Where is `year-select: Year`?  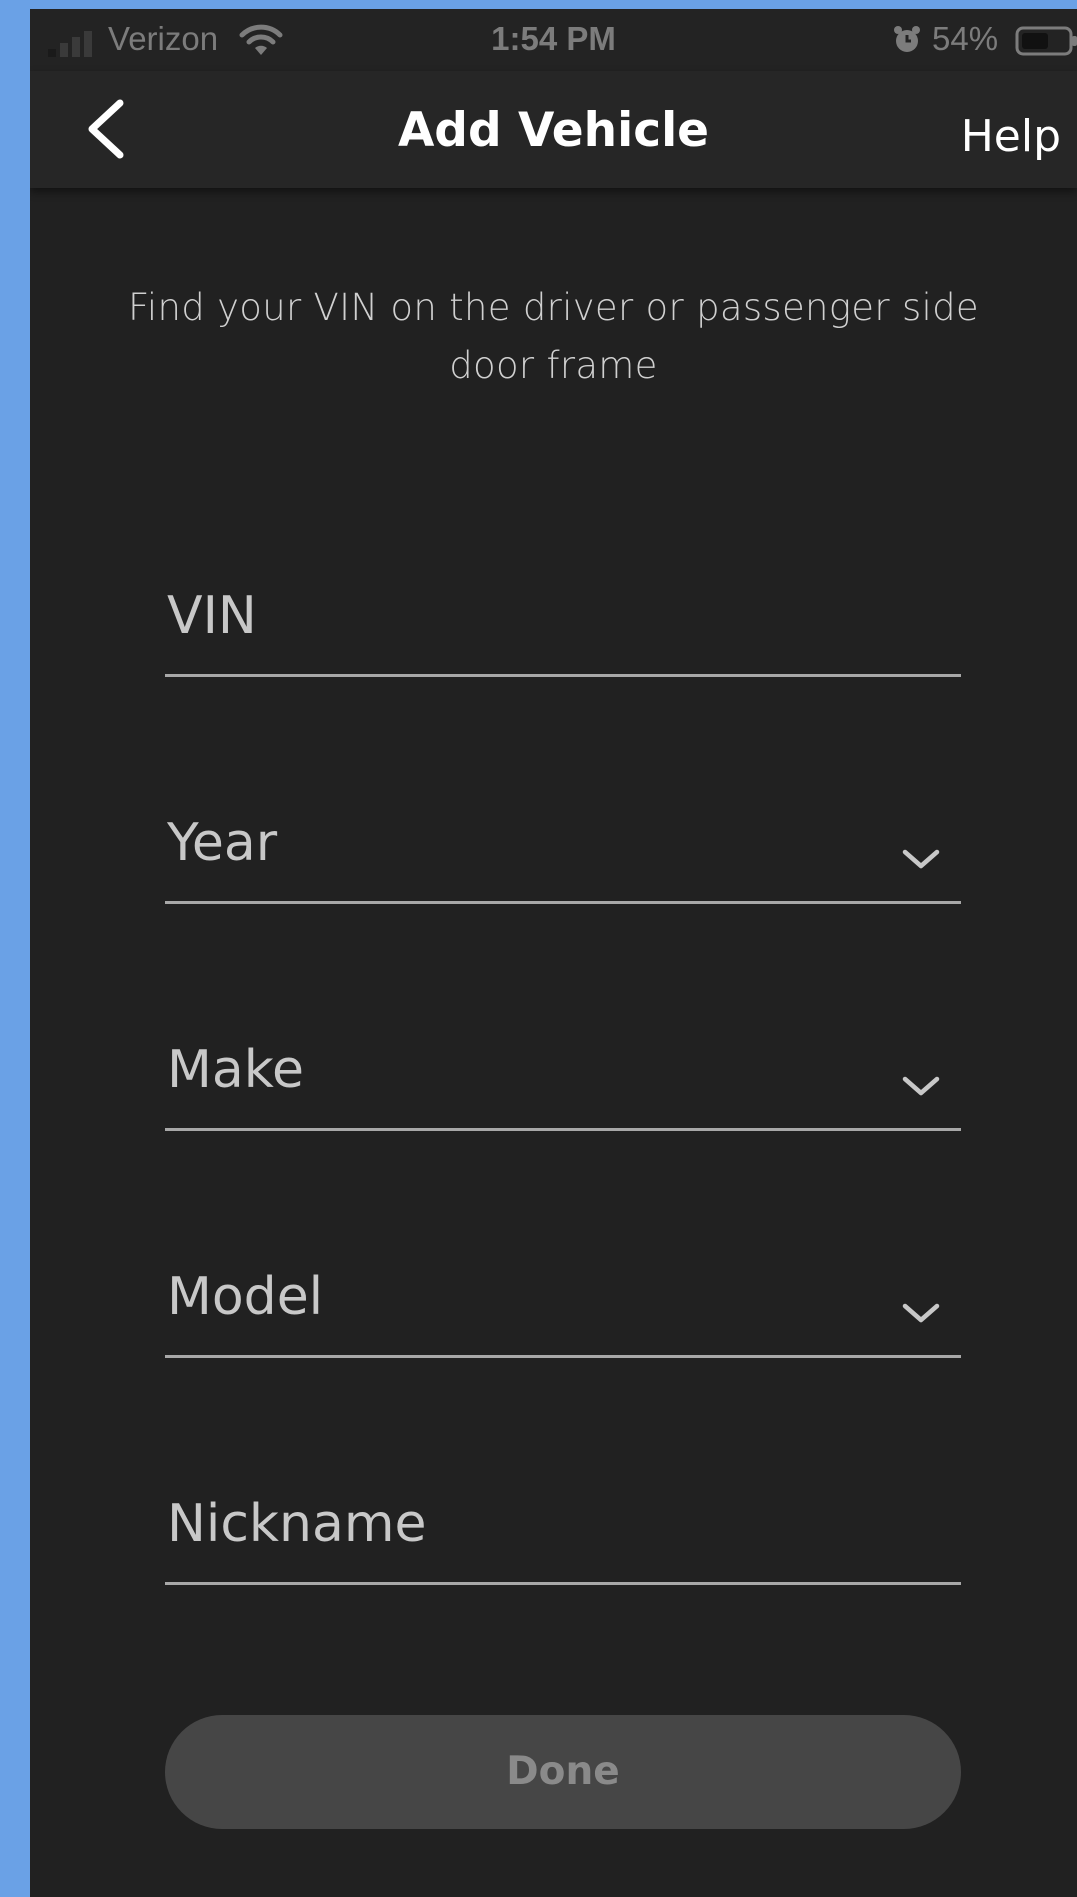 year-select: Year is located at coordinates (563, 852).